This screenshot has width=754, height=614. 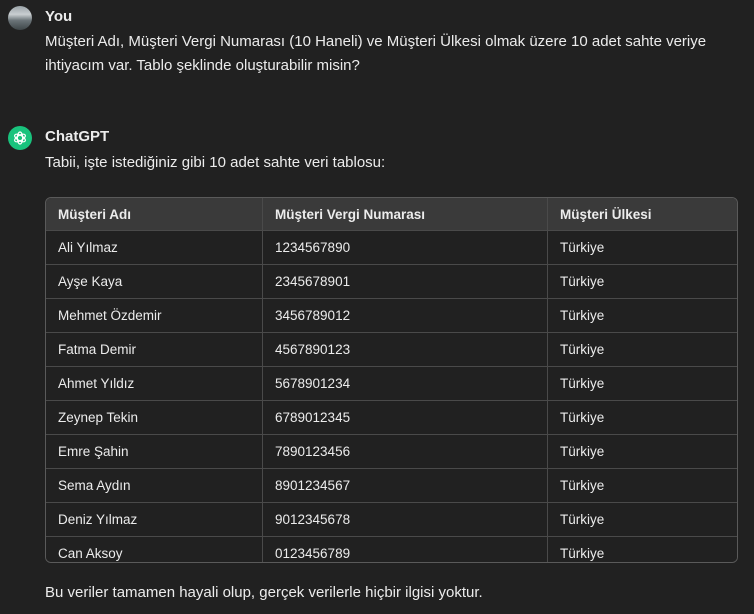 I want to click on cell-name: Zeynep Tekin, so click(x=154, y=417).